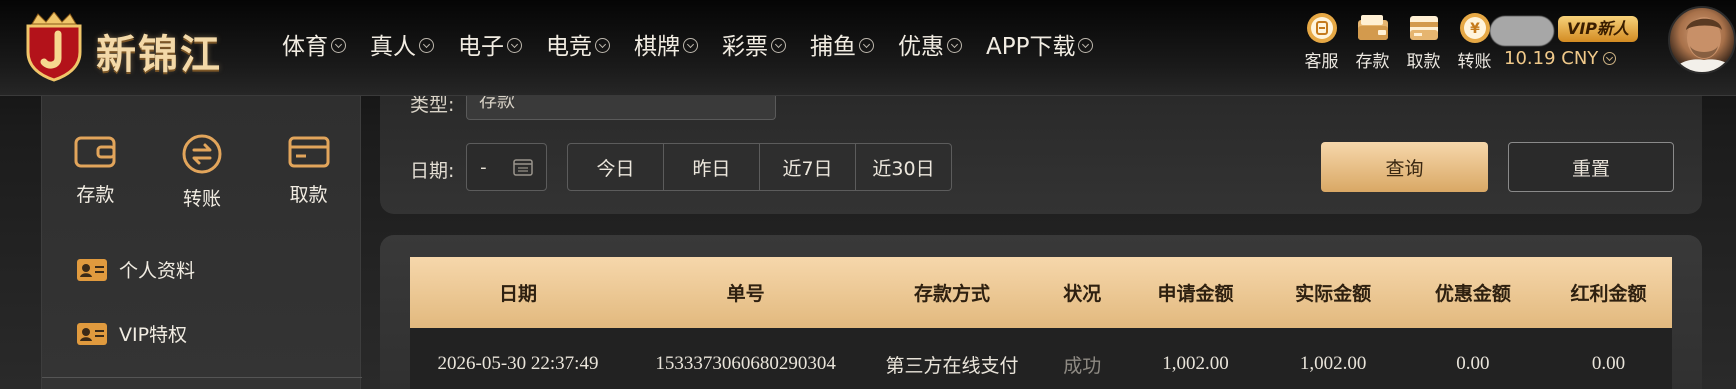 The height and width of the screenshot is (389, 1736). I want to click on quick-link-label: 转账, so click(1474, 62).